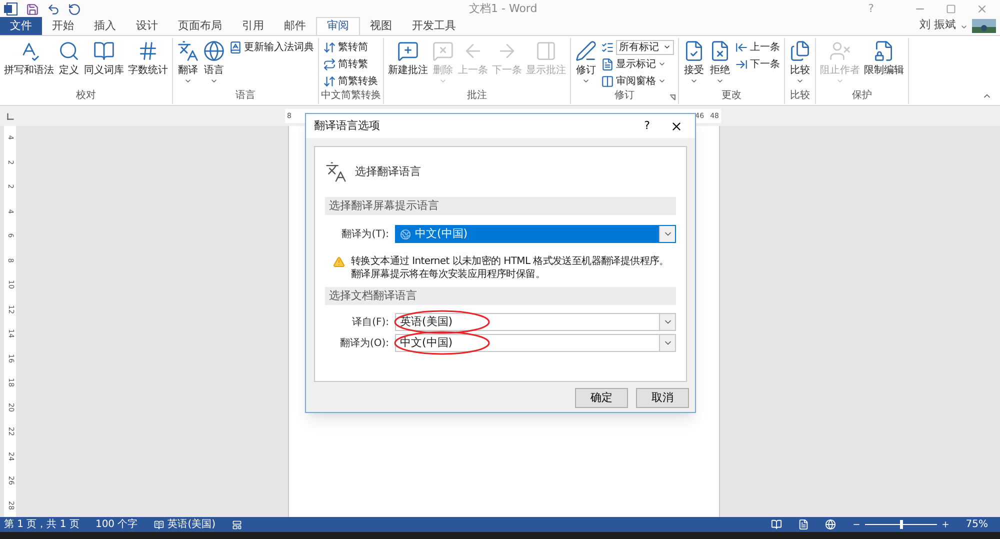  Describe the element at coordinates (295, 26) in the screenshot. I see `ribbon-tab: 邮件` at that location.